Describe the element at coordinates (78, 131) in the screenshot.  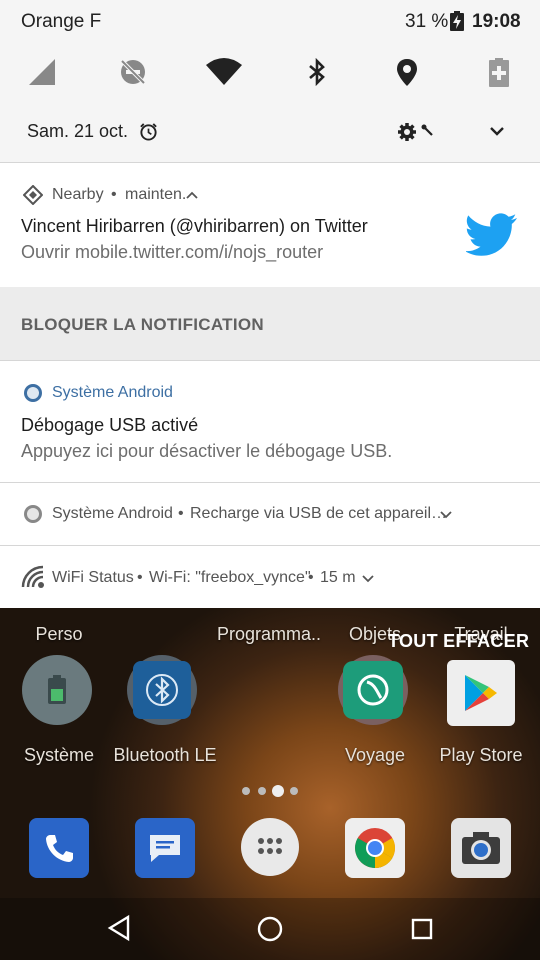
I see `date-label: Sam. 21 oct.` at that location.